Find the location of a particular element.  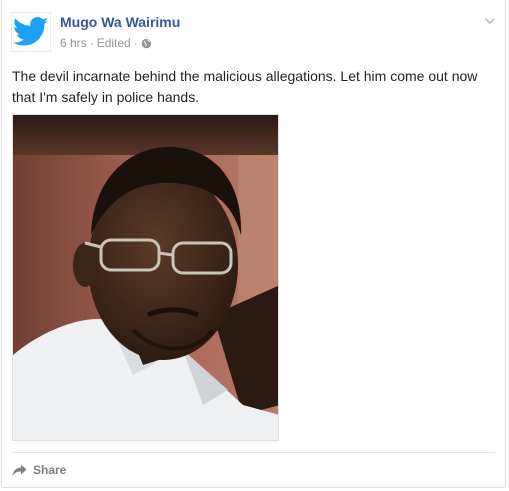

globe-icon is located at coordinates (146, 43).